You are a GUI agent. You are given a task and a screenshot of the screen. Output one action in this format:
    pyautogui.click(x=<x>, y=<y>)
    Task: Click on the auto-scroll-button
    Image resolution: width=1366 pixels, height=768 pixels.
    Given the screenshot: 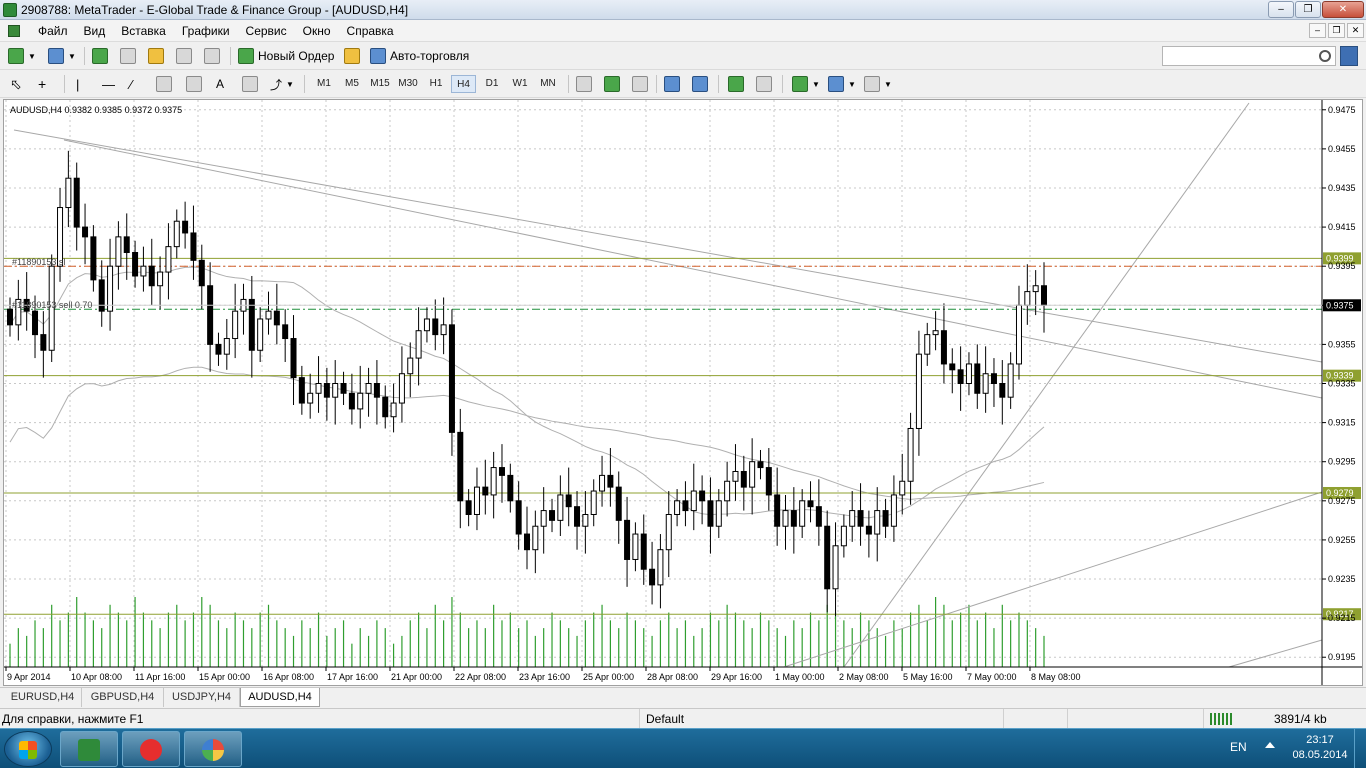 What is the action you would take?
    pyautogui.click(x=736, y=84)
    